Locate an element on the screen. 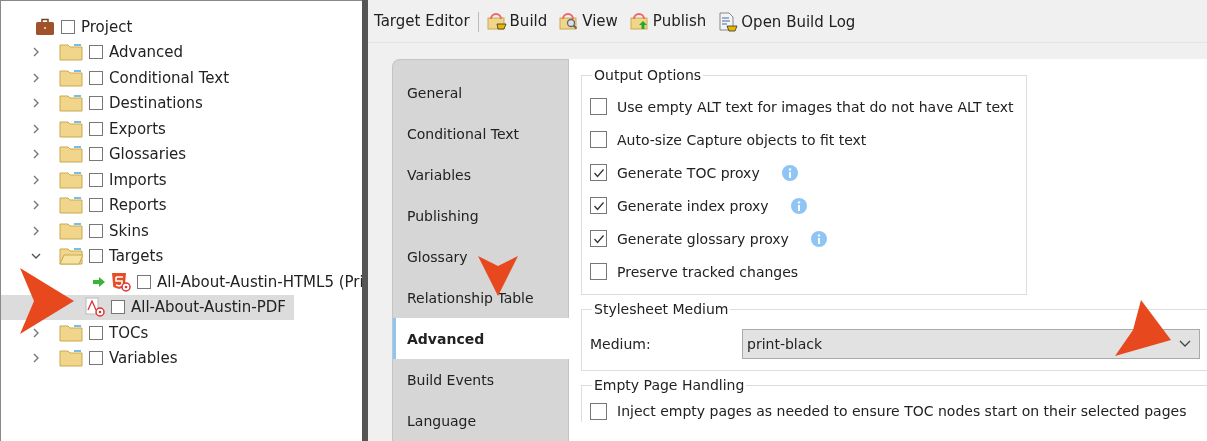 The image size is (1207, 441). tree-item: Conditional Text is located at coordinates (115, 78).